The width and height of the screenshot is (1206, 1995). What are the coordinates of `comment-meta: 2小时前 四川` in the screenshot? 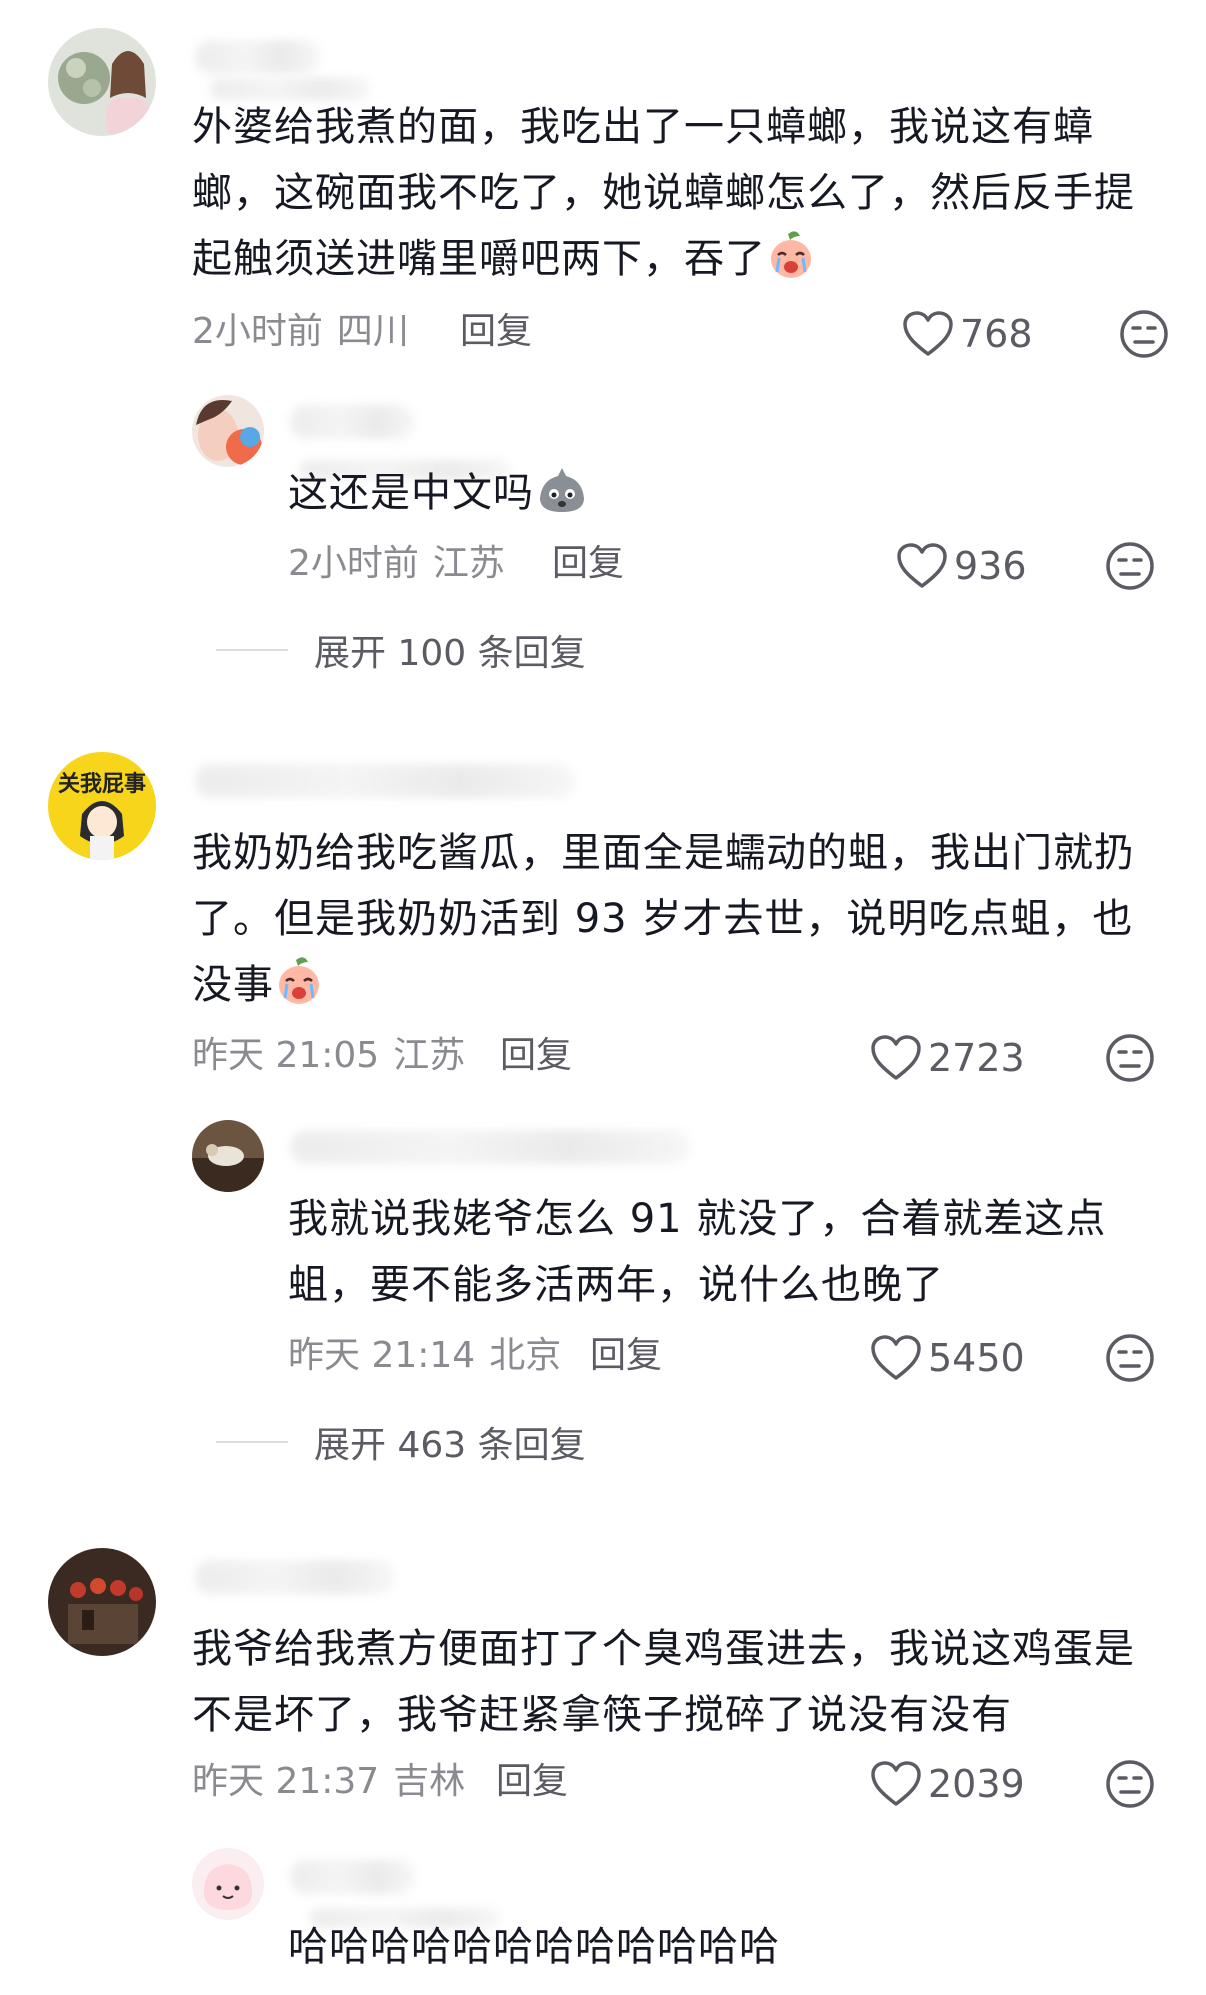 It's located at (300, 332).